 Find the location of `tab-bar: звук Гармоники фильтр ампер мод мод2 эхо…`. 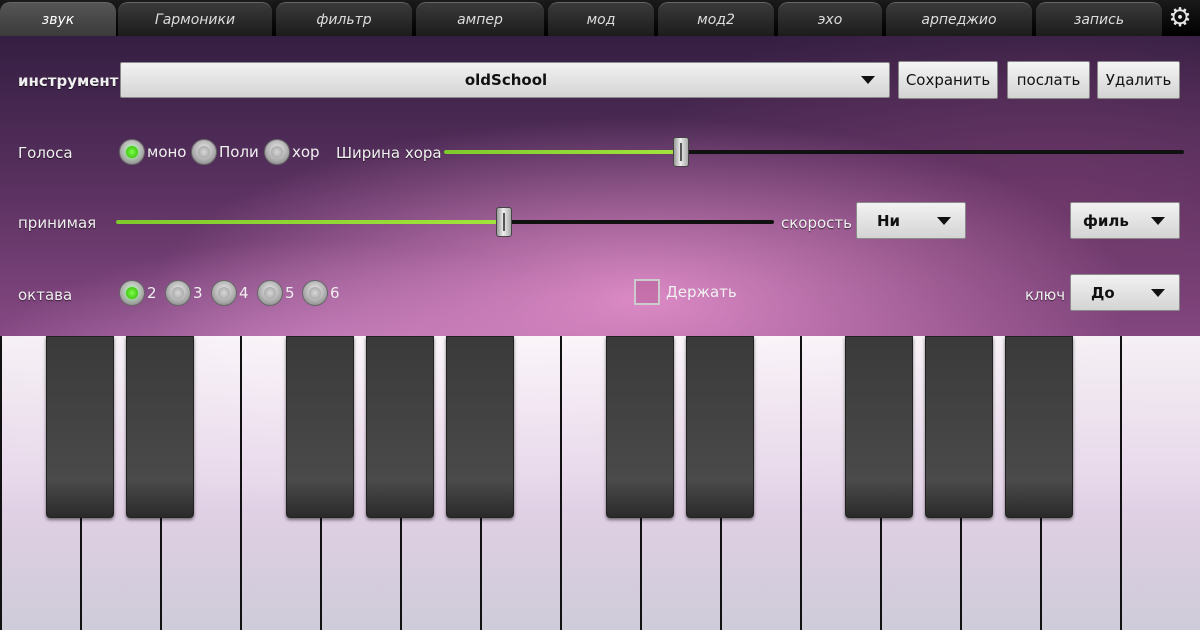

tab-bar: звук Гармоники фильтр ампер мод мод2 эхо… is located at coordinates (600, 18).